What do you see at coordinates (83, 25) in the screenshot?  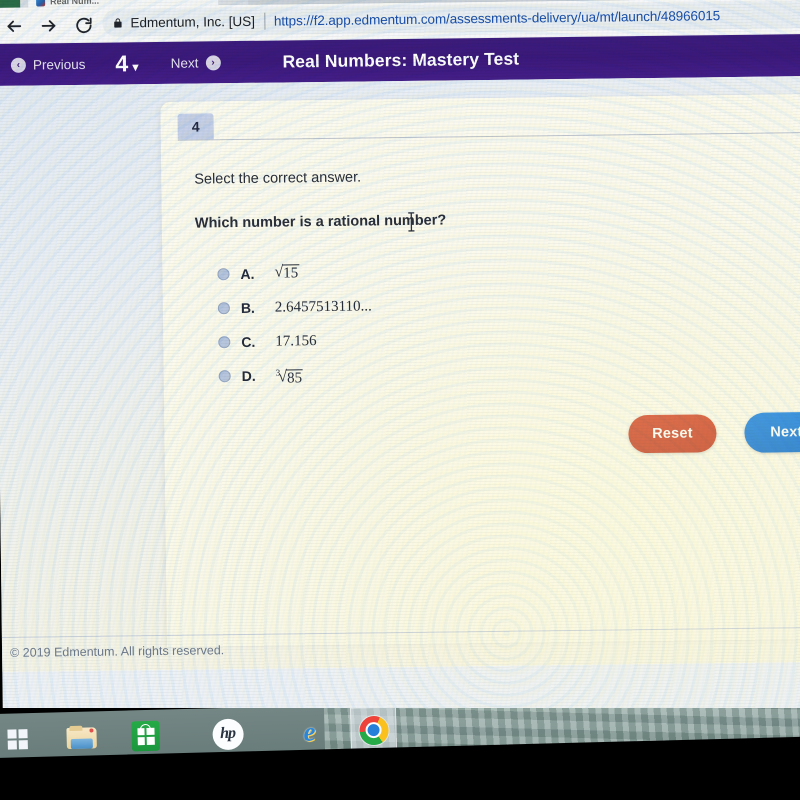 I see `reload-icon` at bounding box center [83, 25].